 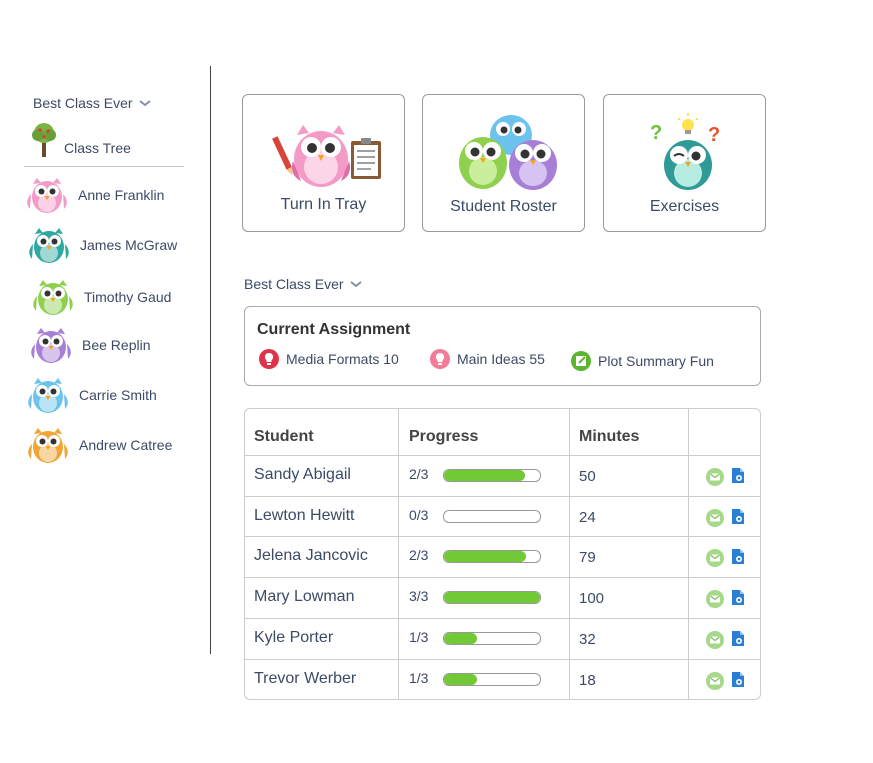 I want to click on minutes-cell: 100, so click(x=592, y=598).